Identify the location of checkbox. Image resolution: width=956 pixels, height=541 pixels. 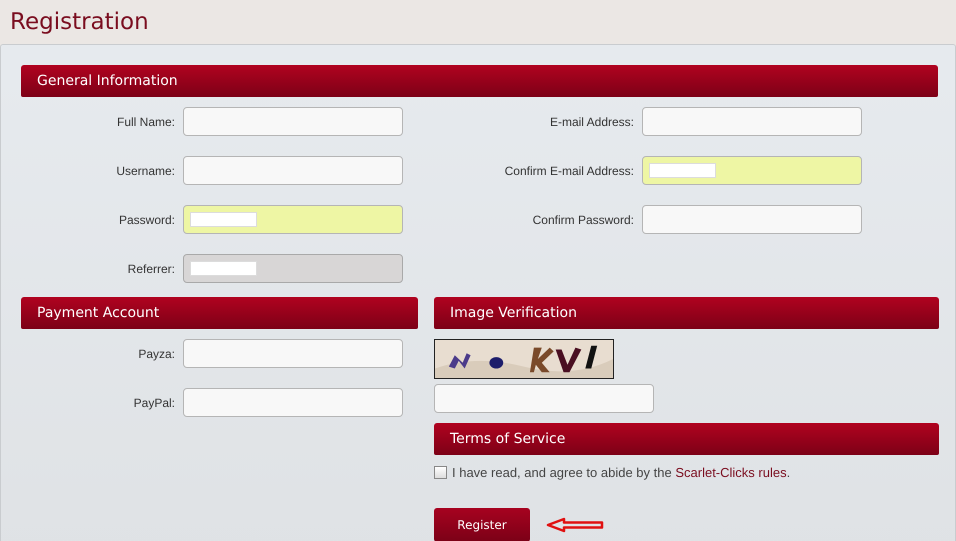
(440, 472).